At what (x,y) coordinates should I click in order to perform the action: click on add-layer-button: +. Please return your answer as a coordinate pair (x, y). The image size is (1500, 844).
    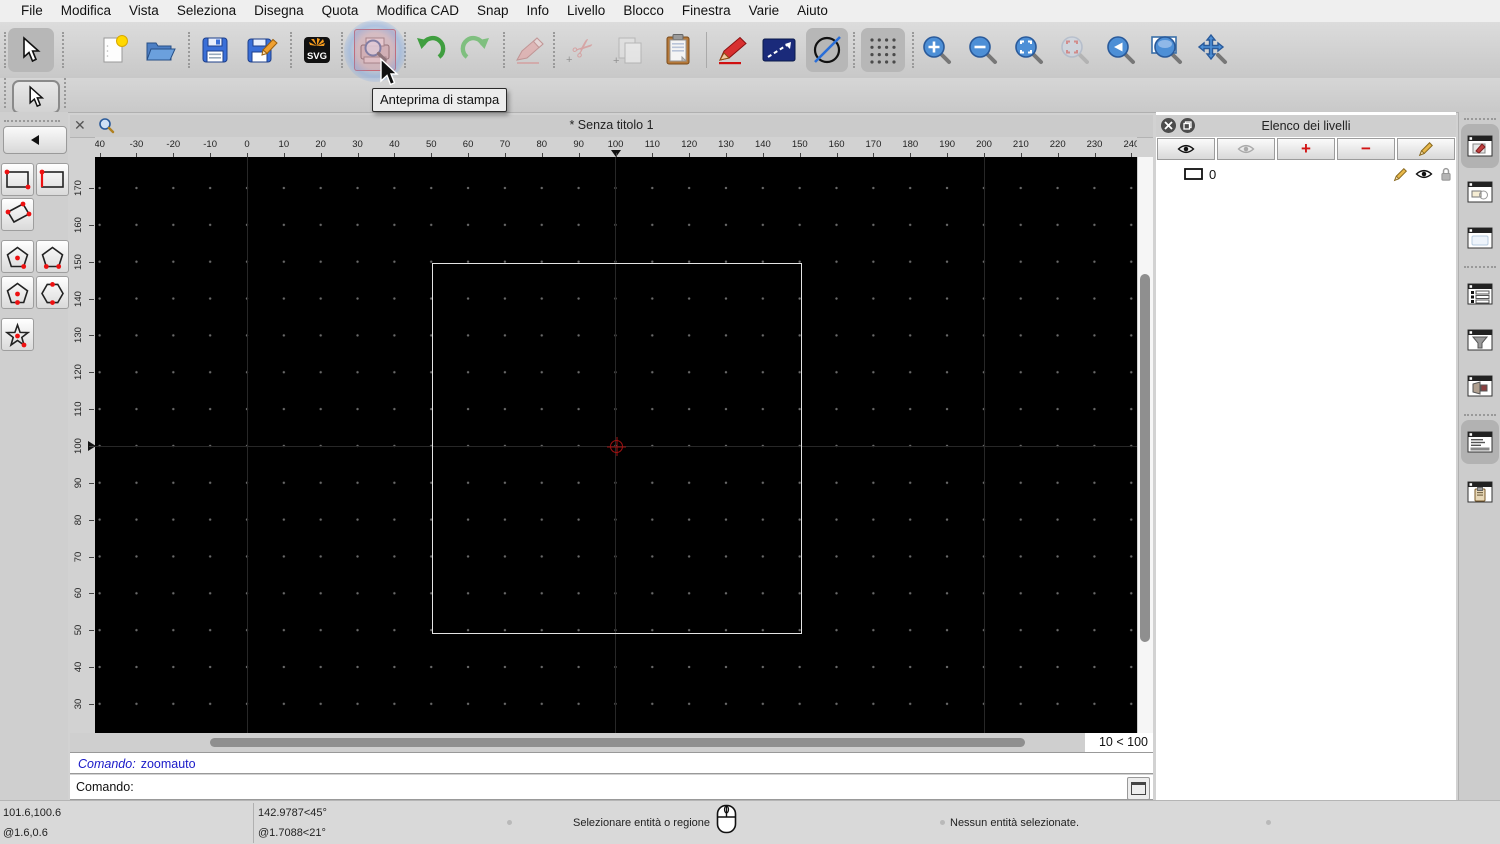
    Looking at the image, I should click on (1306, 149).